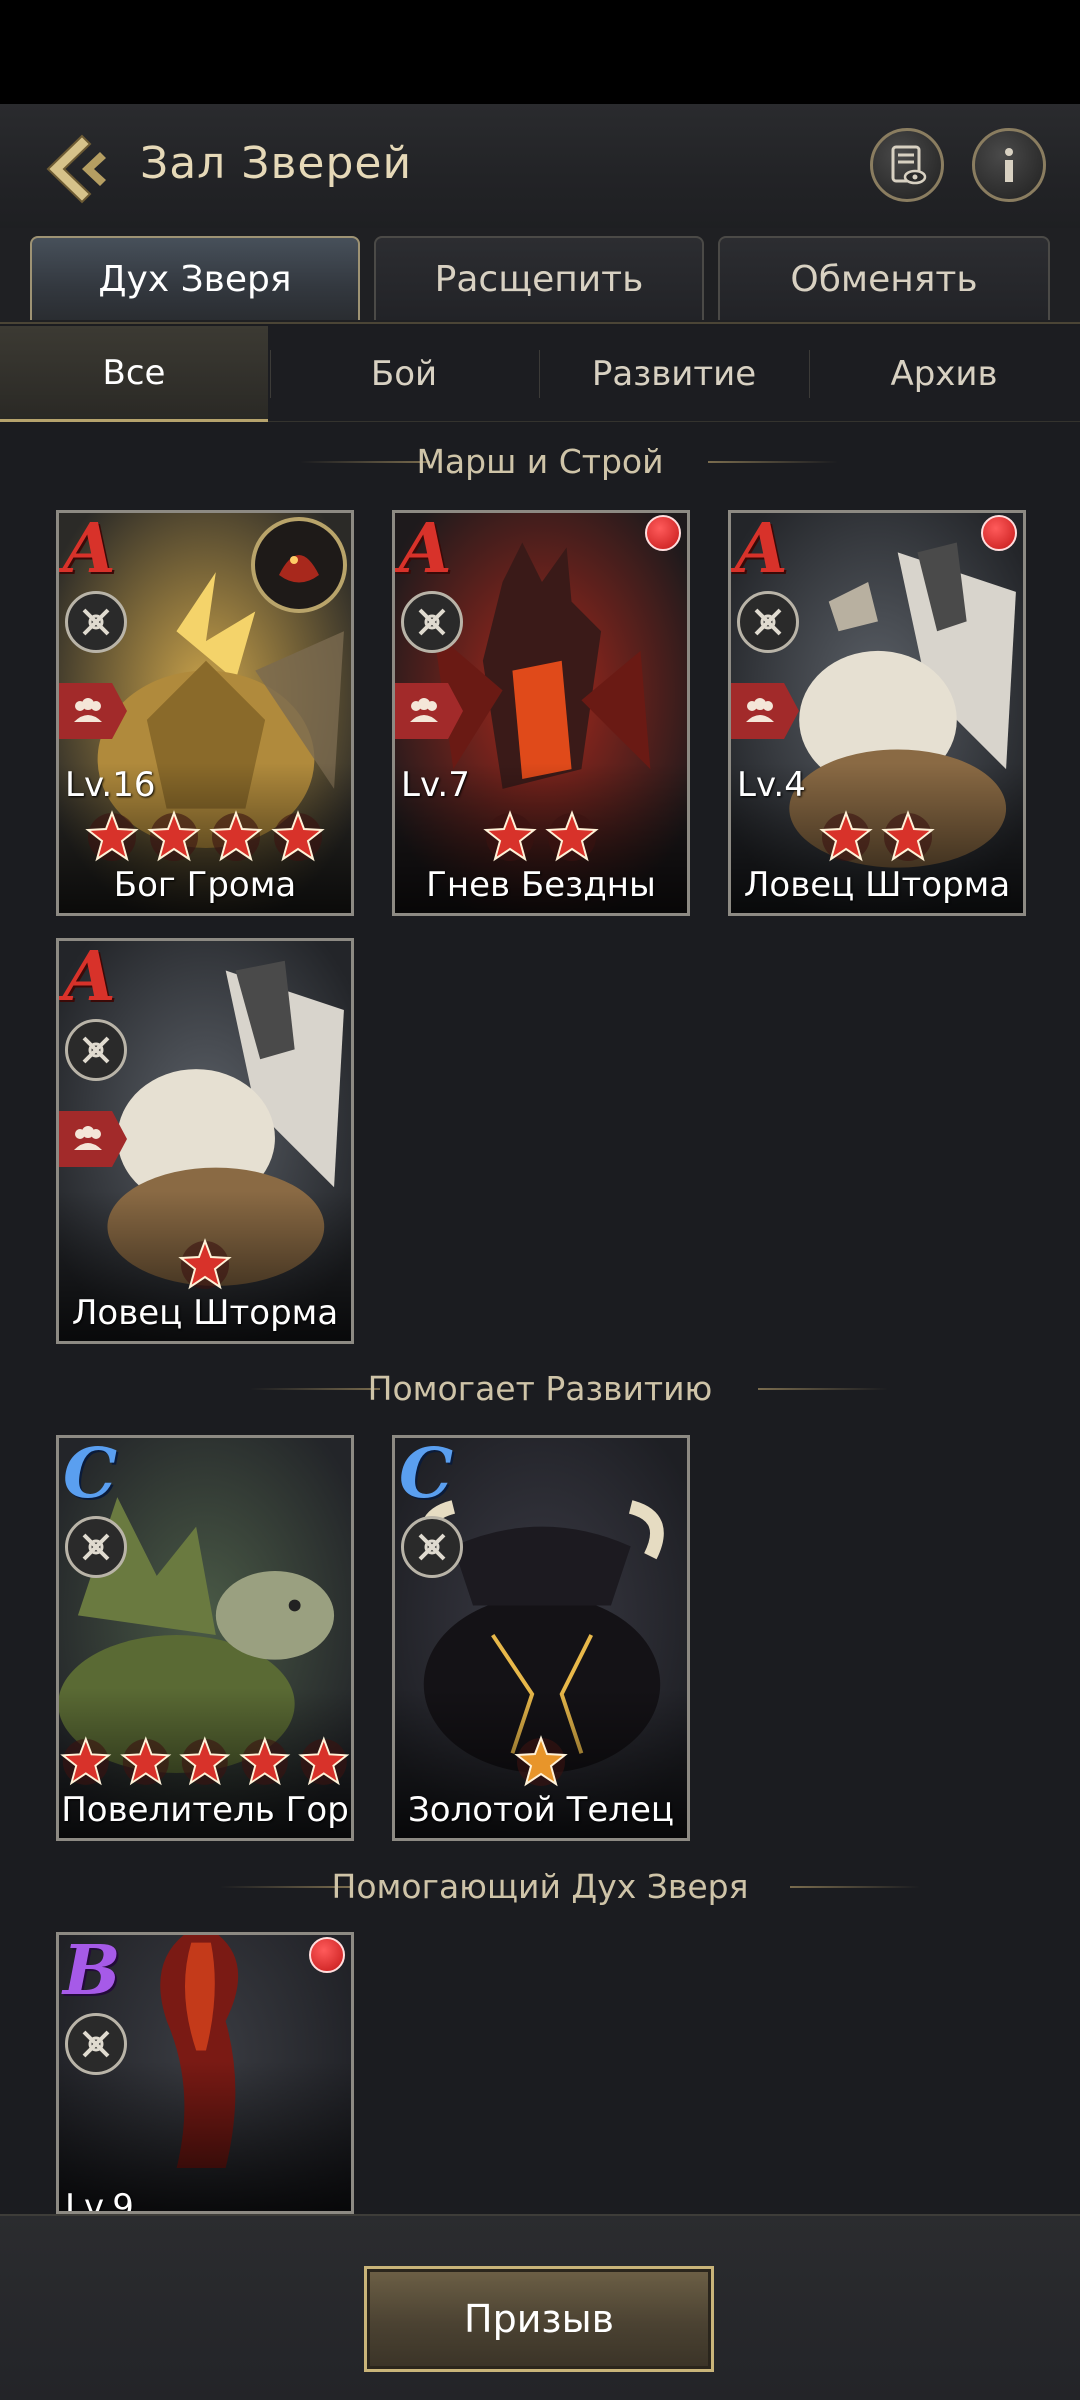 The height and width of the screenshot is (2400, 1080). I want to click on tab-exchange: Обменять, so click(884, 278).